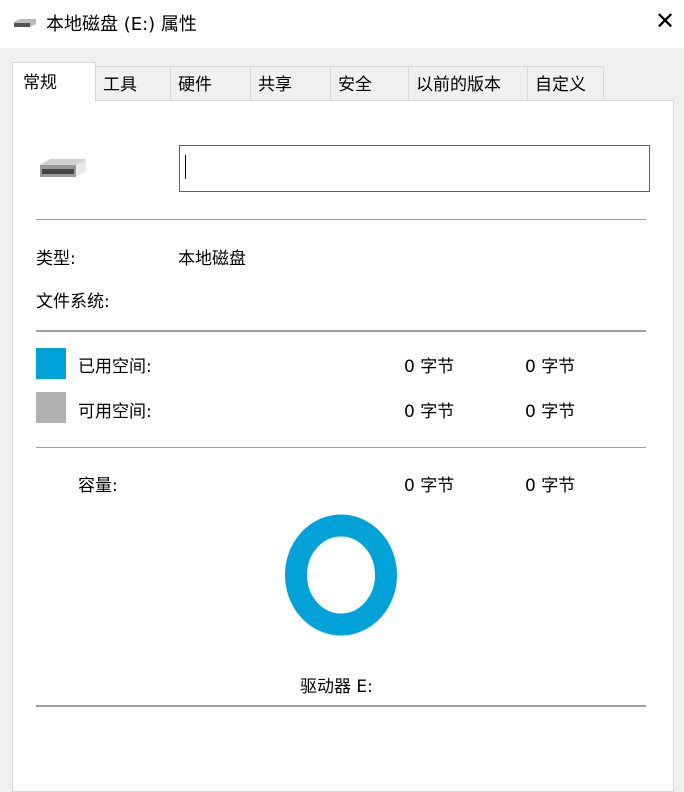 Image resolution: width=684 pixels, height=792 pixels. I want to click on used-space-label: 已用空间:, so click(115, 367).